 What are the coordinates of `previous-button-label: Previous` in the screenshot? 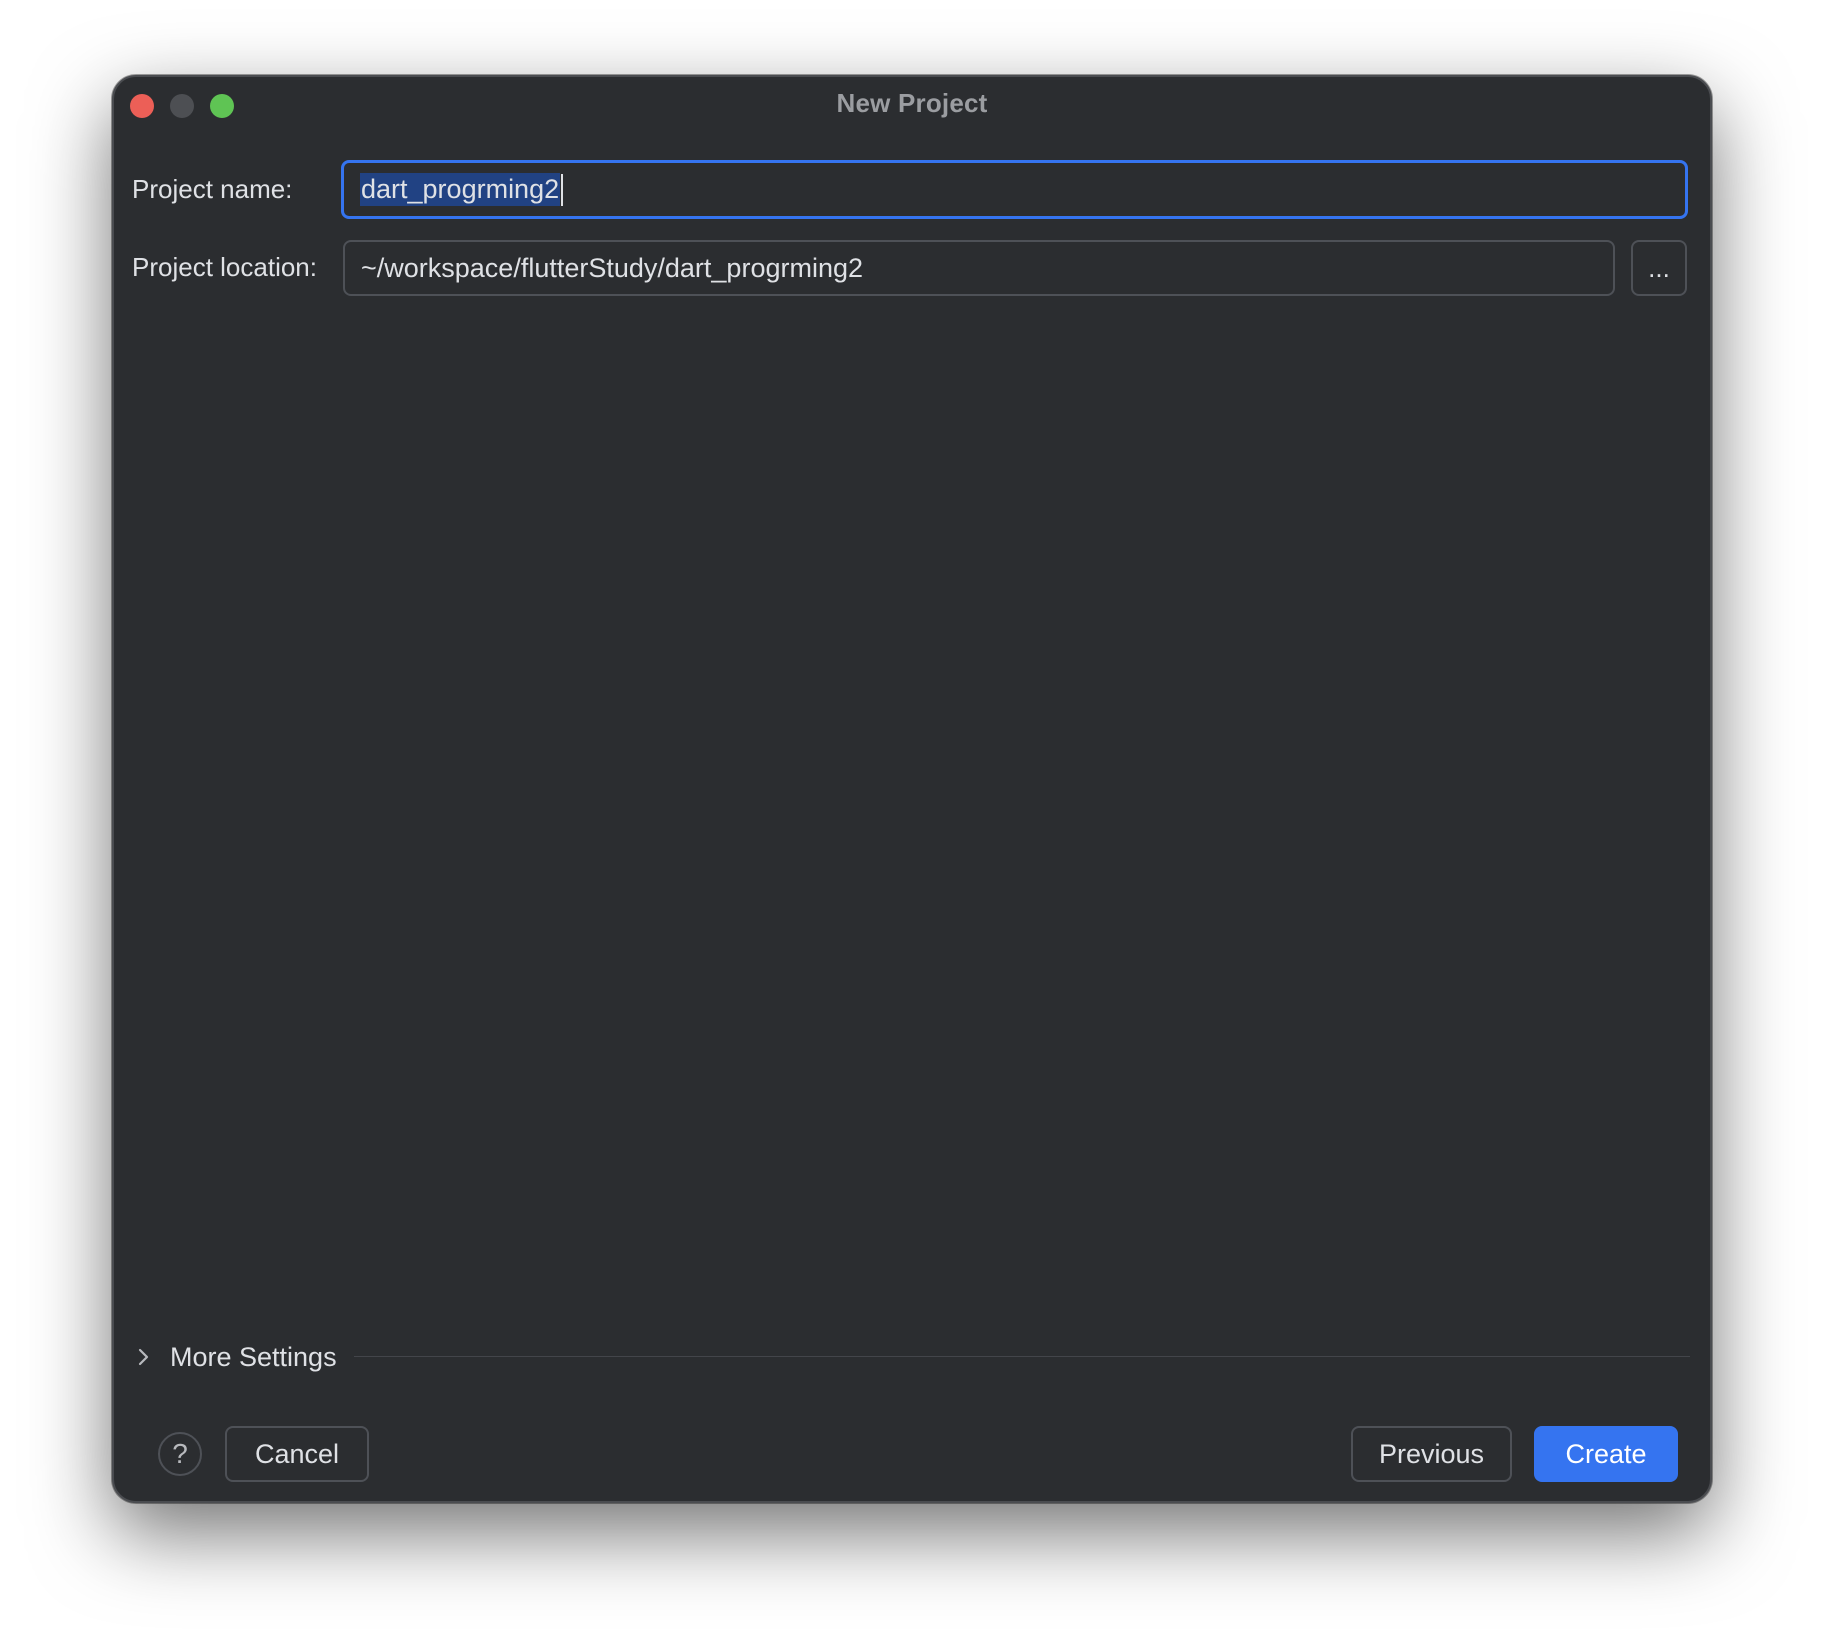 It's located at (1431, 1453).